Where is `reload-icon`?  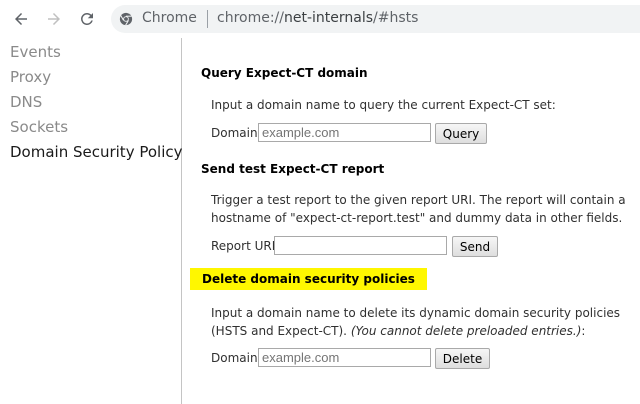 reload-icon is located at coordinates (87, 19).